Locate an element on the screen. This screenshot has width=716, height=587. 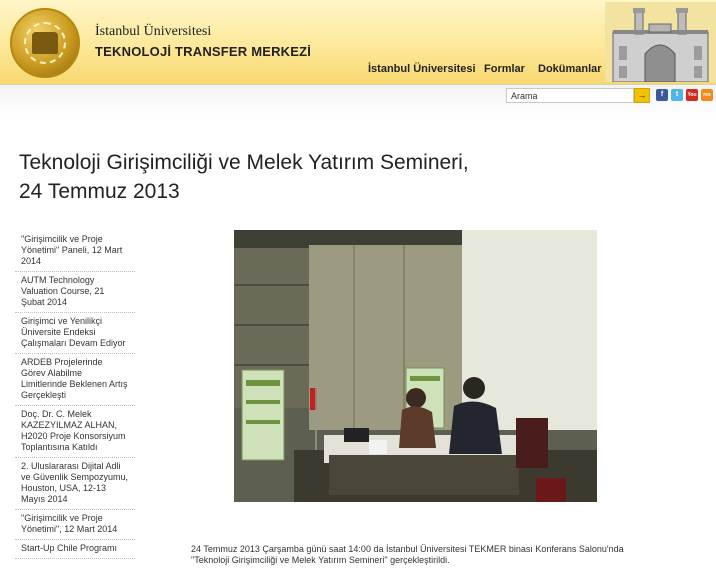
rss-icon: rss is located at coordinates (707, 95).